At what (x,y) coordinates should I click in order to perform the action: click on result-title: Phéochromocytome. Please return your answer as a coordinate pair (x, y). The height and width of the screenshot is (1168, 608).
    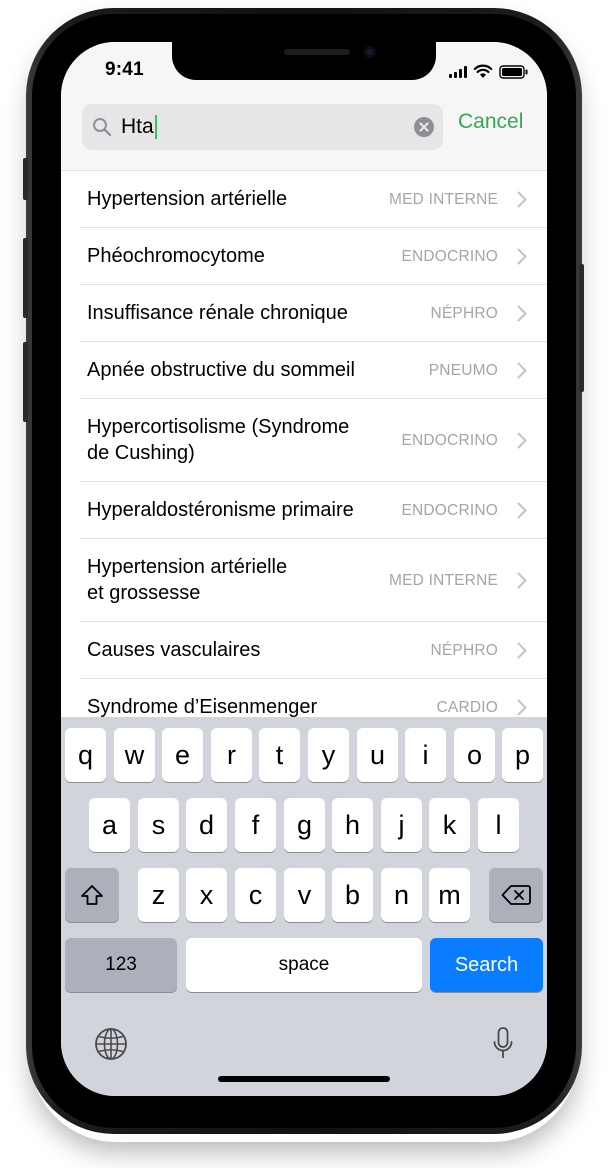
    Looking at the image, I should click on (176, 256).